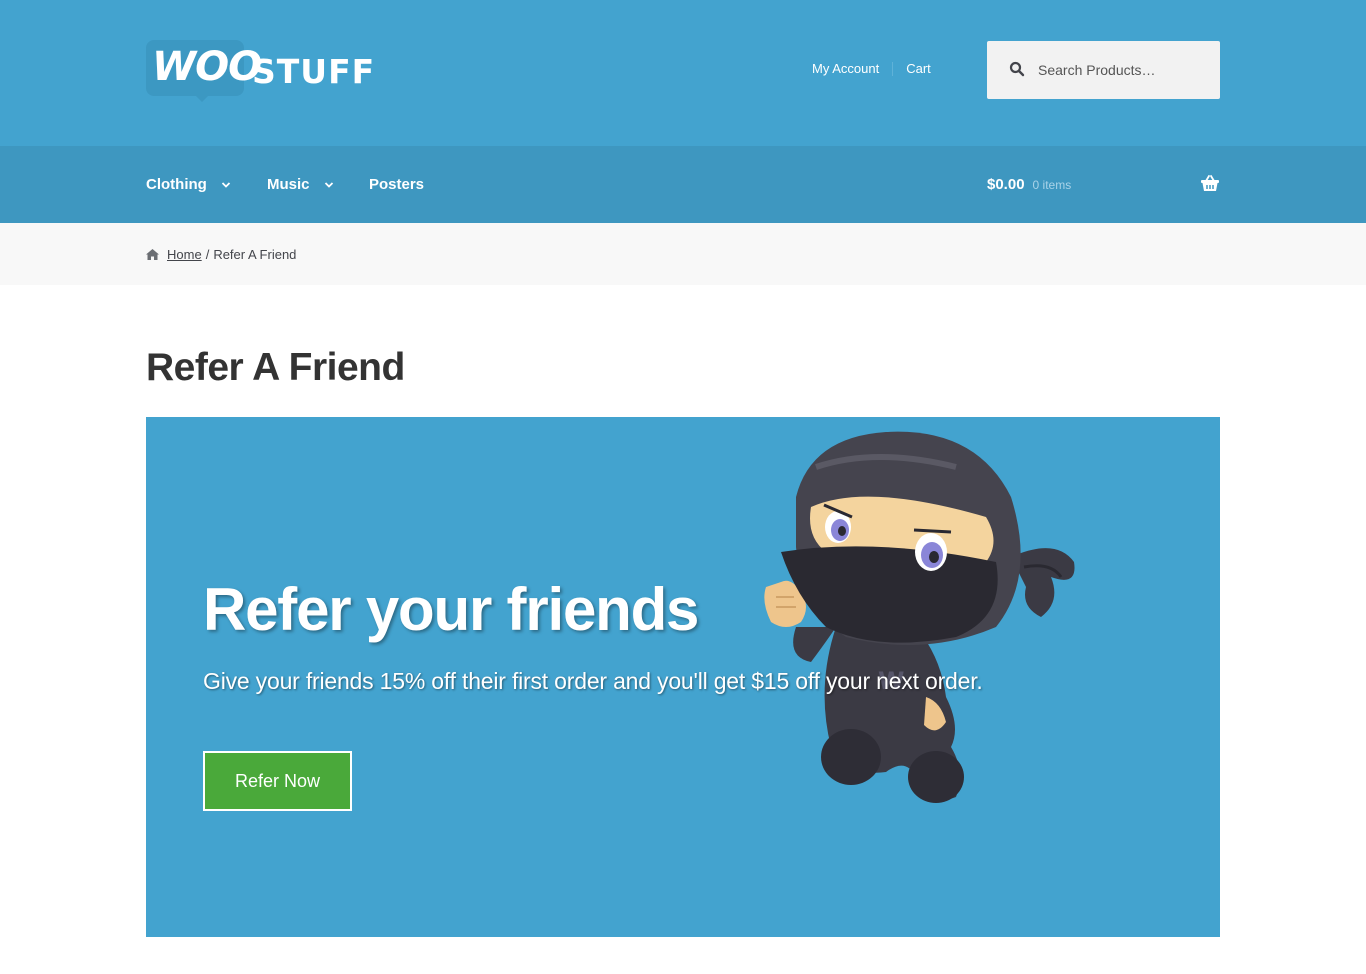  Describe the element at coordinates (1122, 70) in the screenshot. I see `search-input` at that location.